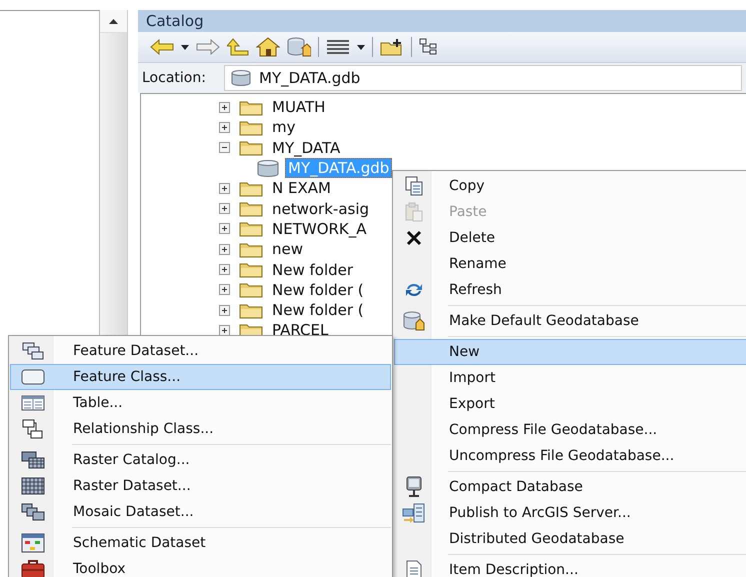 This screenshot has height=577, width=746. I want to click on copy-icon, so click(414, 186).